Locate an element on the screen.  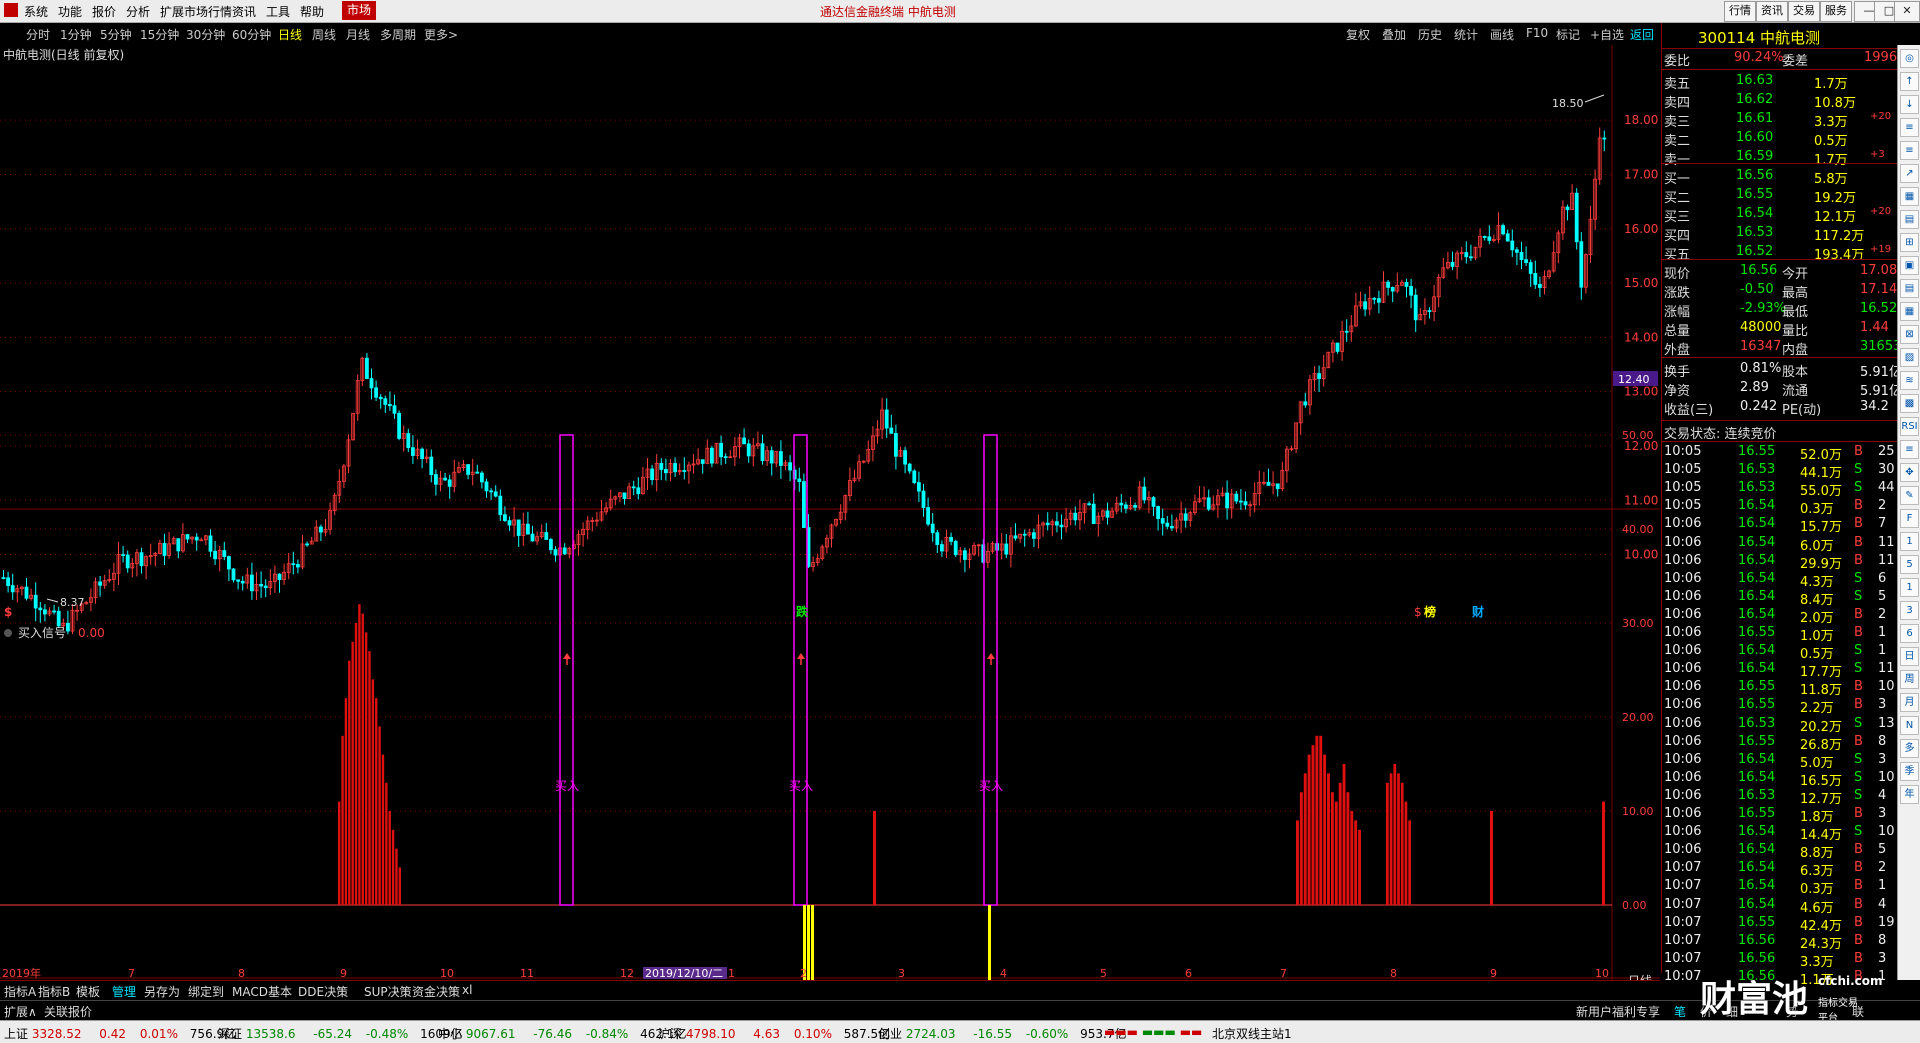
new-user-welfare-link: 新用户福利专享 is located at coordinates (1618, 1011).